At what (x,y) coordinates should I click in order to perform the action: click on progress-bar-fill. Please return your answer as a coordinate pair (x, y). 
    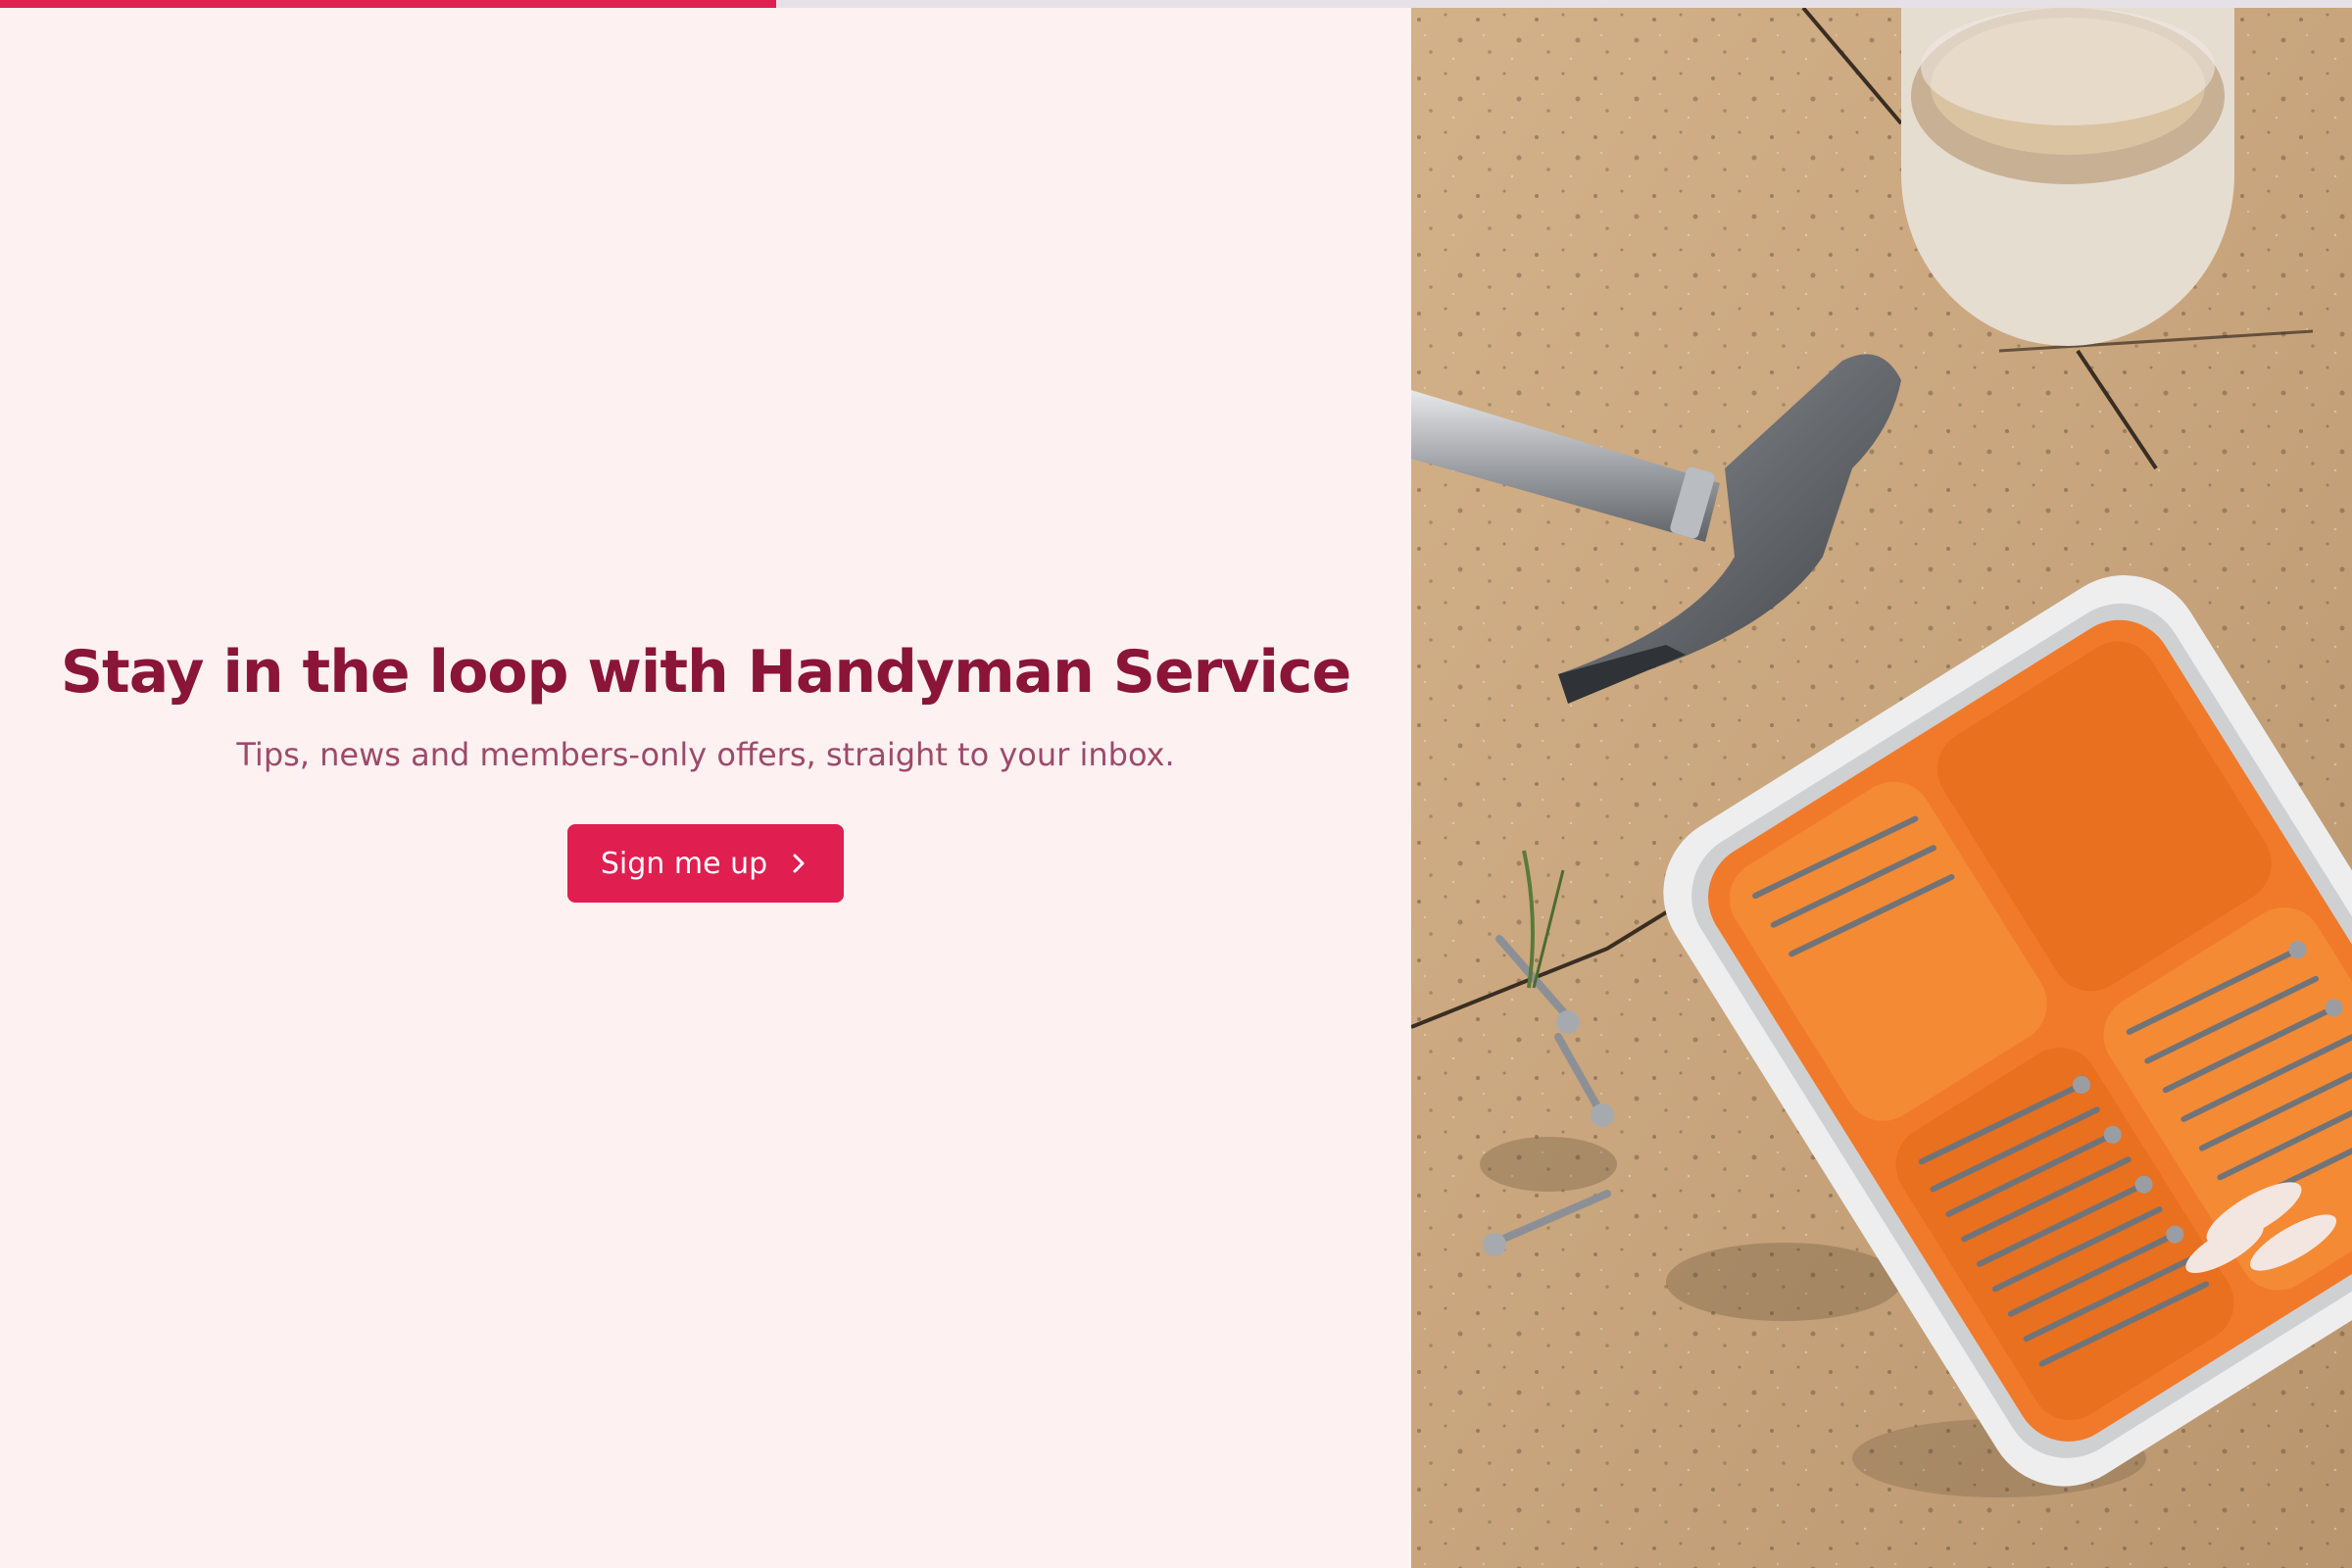
    Looking at the image, I should click on (388, 4).